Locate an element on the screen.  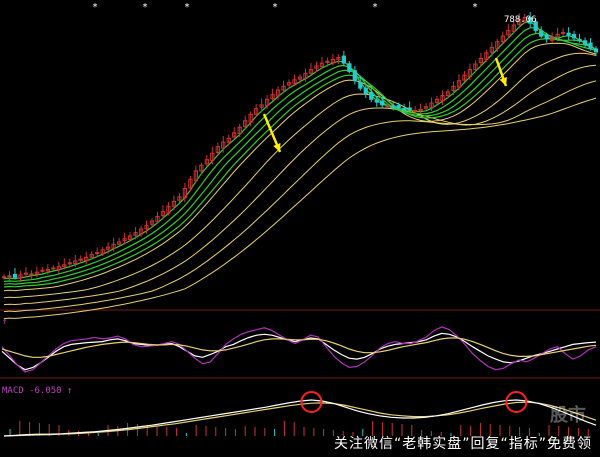
watermark-logo: 股市 is located at coordinates (568, 415).